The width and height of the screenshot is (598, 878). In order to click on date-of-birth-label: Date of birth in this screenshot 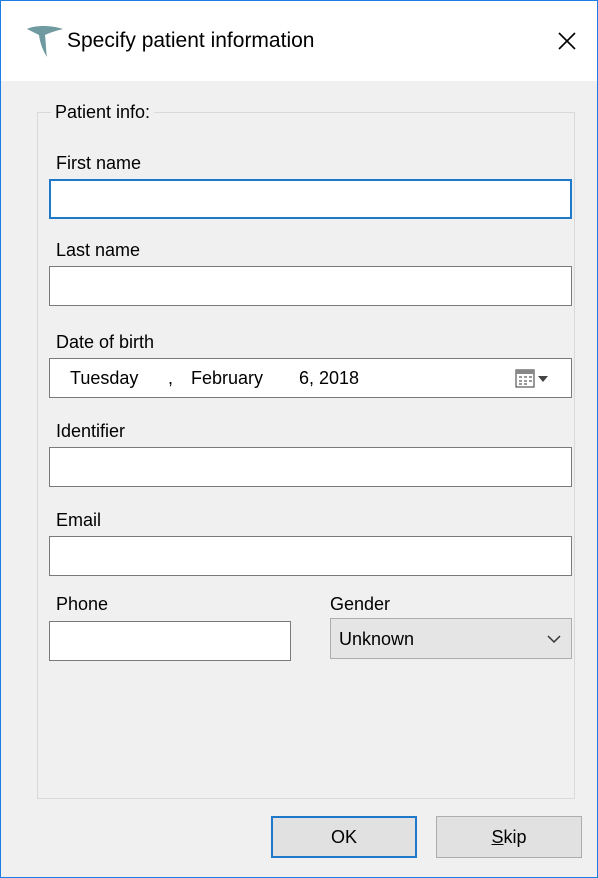, I will do `click(105, 342)`.